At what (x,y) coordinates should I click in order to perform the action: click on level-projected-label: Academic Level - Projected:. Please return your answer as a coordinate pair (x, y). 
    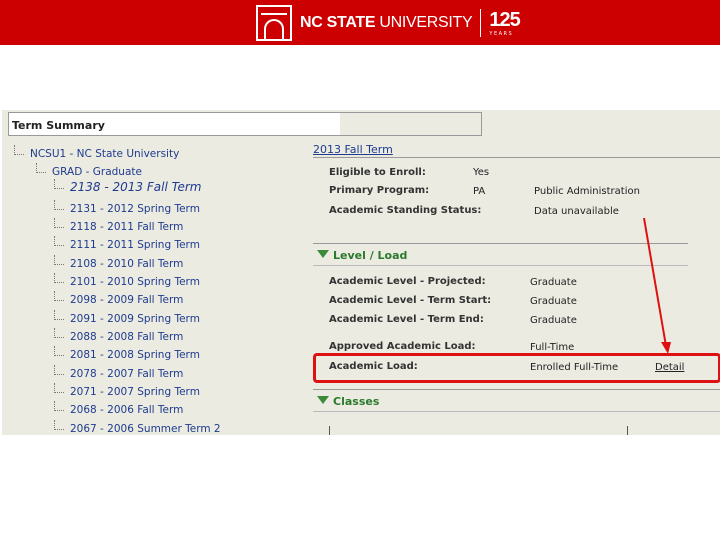
    Looking at the image, I should click on (407, 281).